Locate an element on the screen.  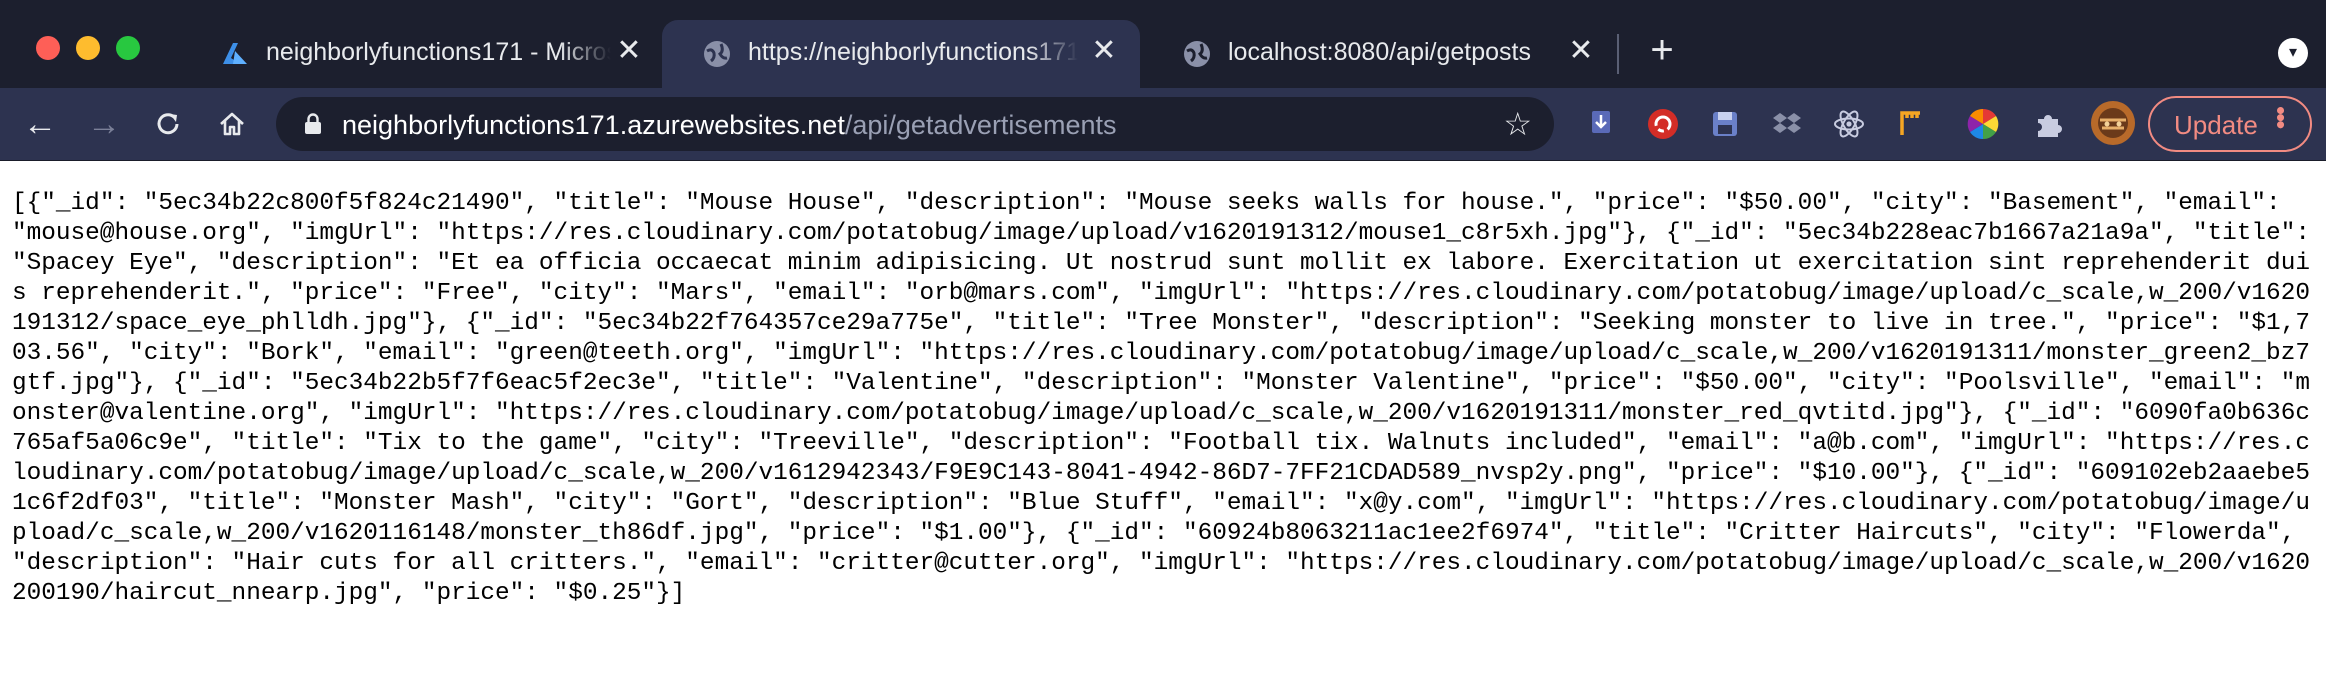
measure-extension-icon is located at coordinates (1911, 124).